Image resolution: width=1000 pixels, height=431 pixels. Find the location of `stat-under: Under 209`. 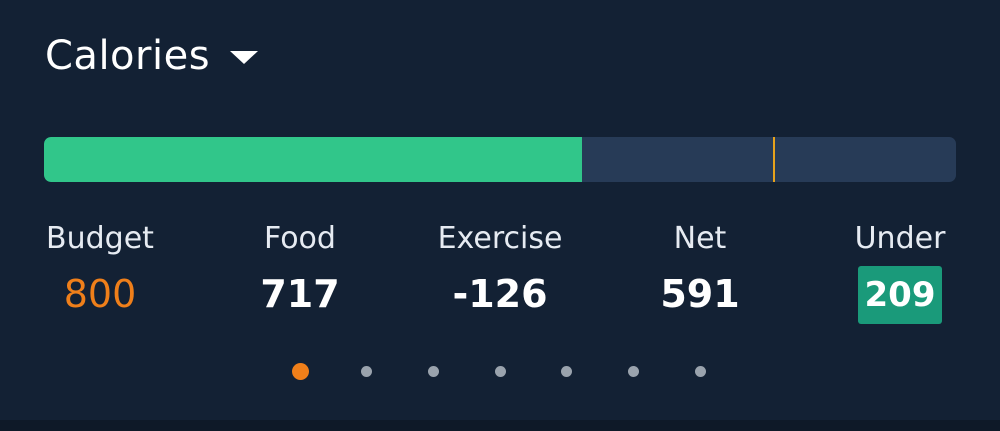

stat-under: Under 209 is located at coordinates (900, 272).